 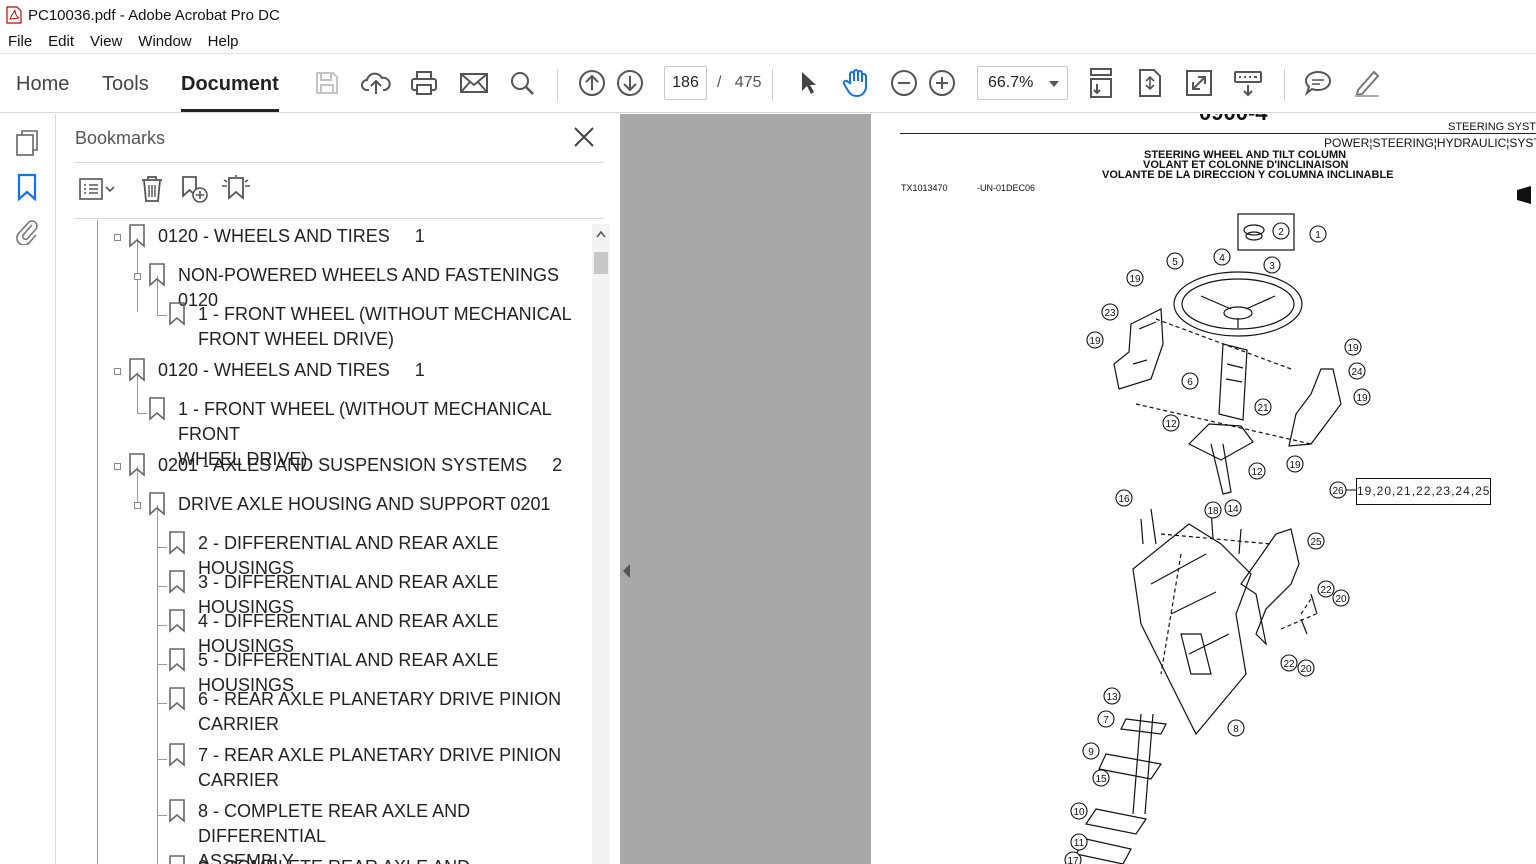 I want to click on menu-view: View, so click(x=106, y=41).